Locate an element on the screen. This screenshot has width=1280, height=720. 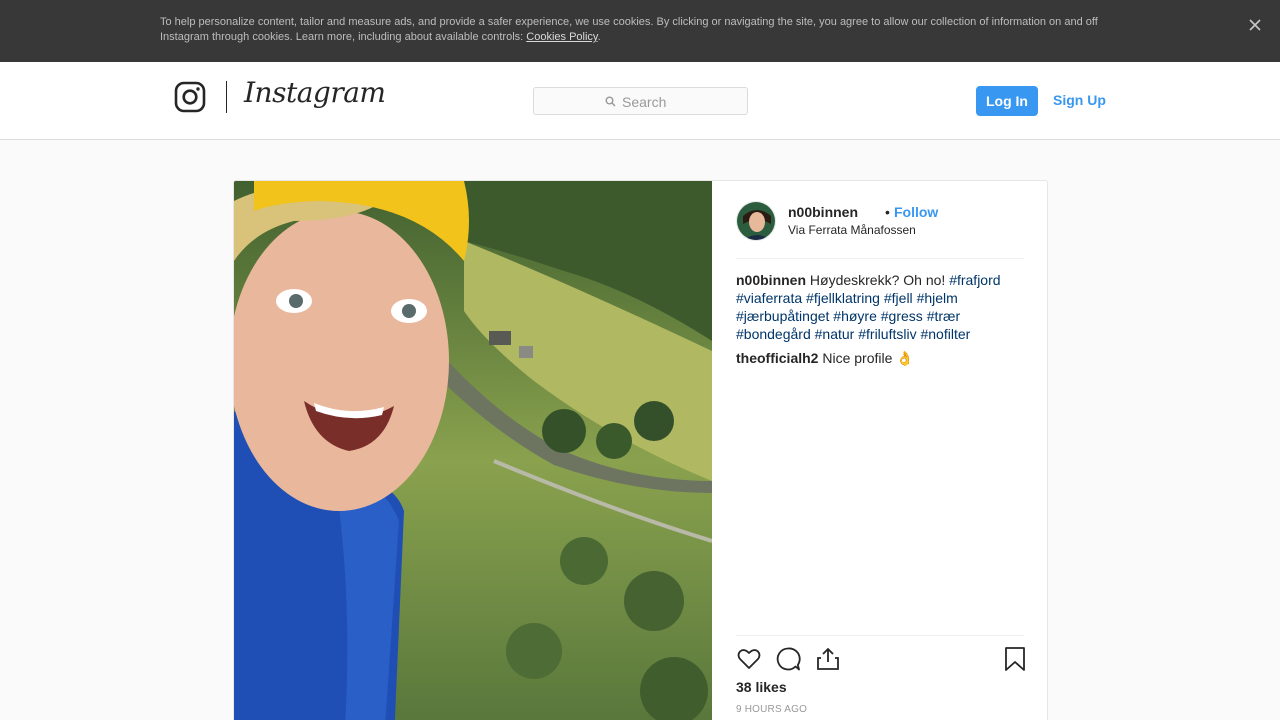
comment-text: Nice profile 👌 is located at coordinates (868, 358).